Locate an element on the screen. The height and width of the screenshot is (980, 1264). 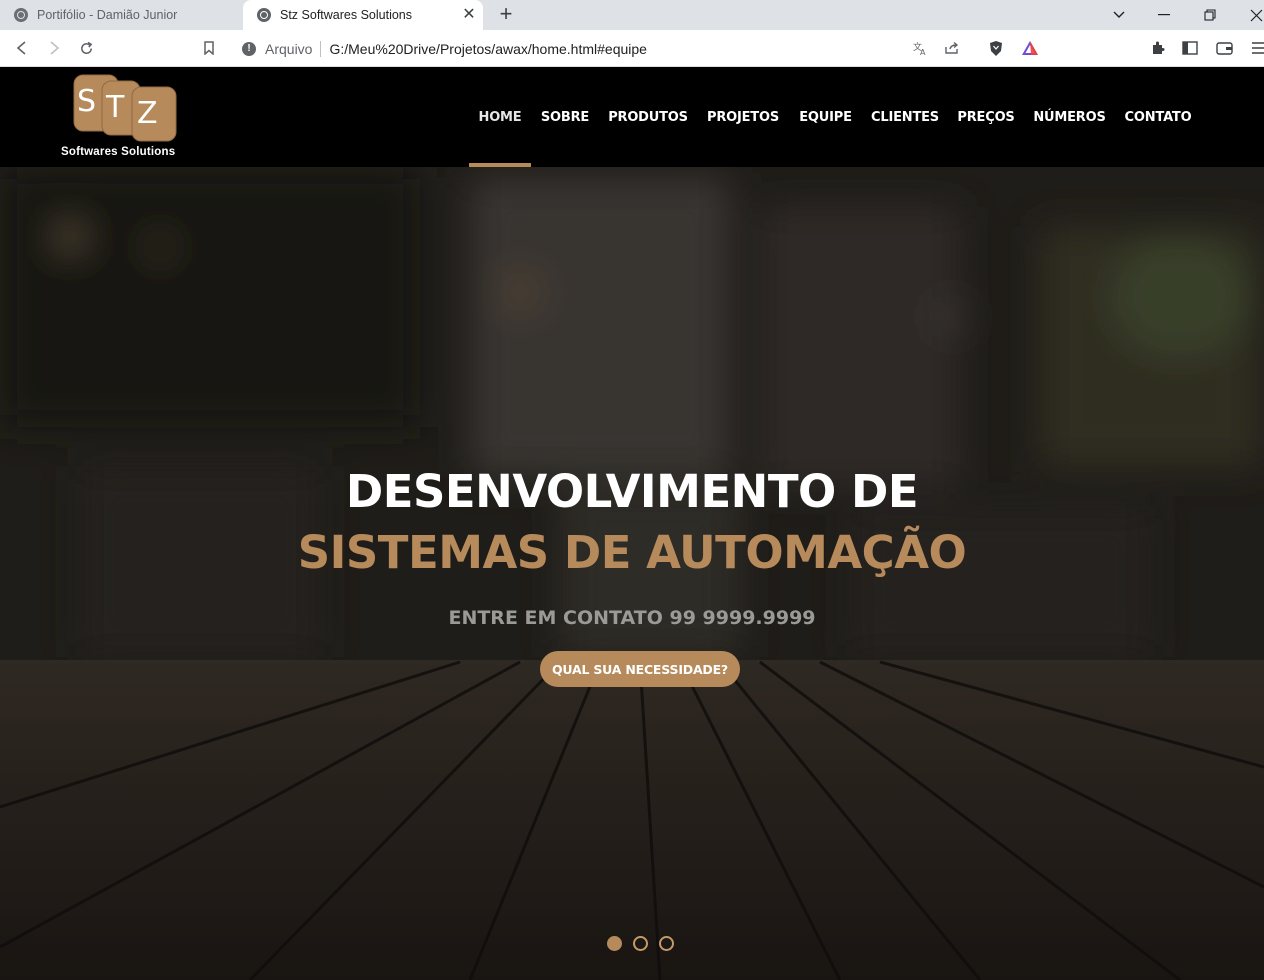
menu-icon is located at coordinates (1256, 48).